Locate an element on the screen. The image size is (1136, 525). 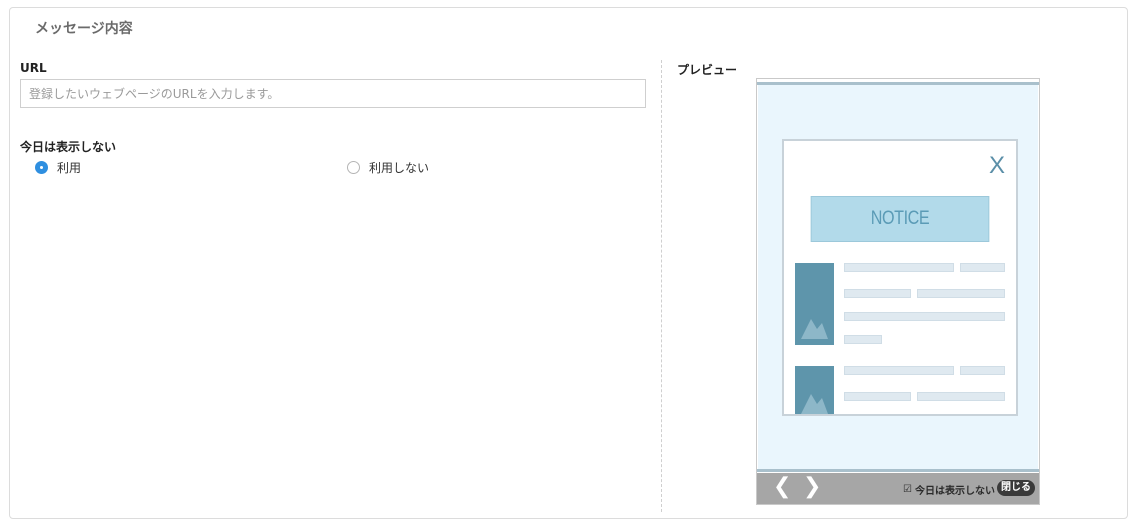
chevron-right-icon: ❯ is located at coordinates (812, 487).